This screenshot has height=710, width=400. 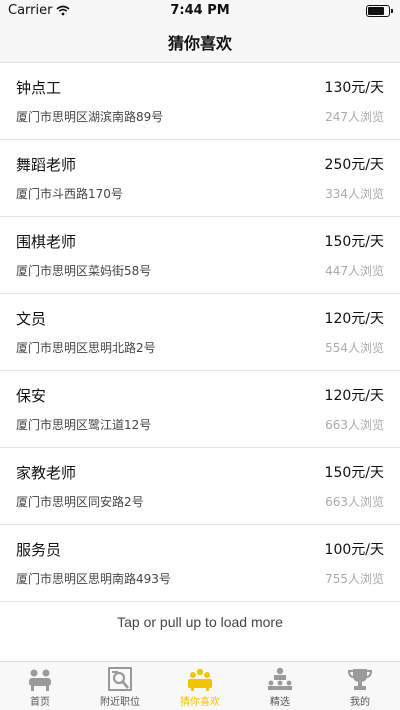 I want to click on tab-profile-trophy: 我的, so click(x=360, y=686).